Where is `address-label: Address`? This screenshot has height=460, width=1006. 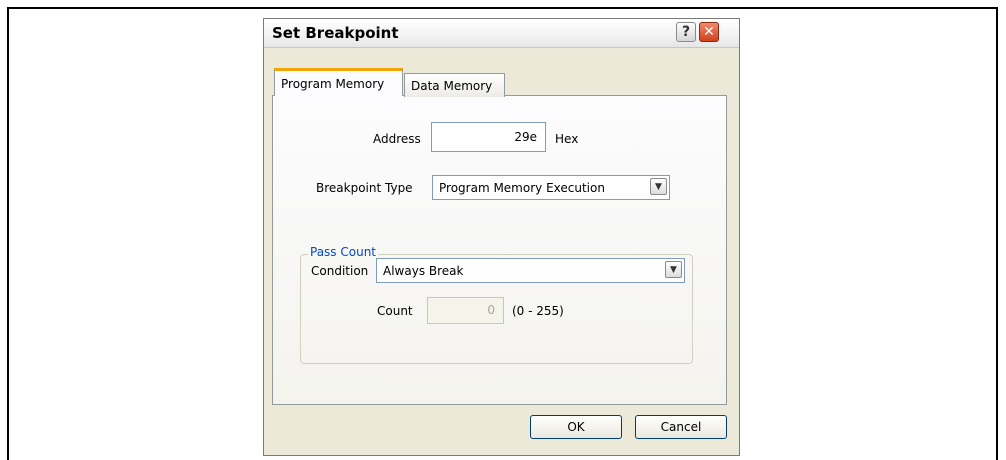 address-label: Address is located at coordinates (397, 139).